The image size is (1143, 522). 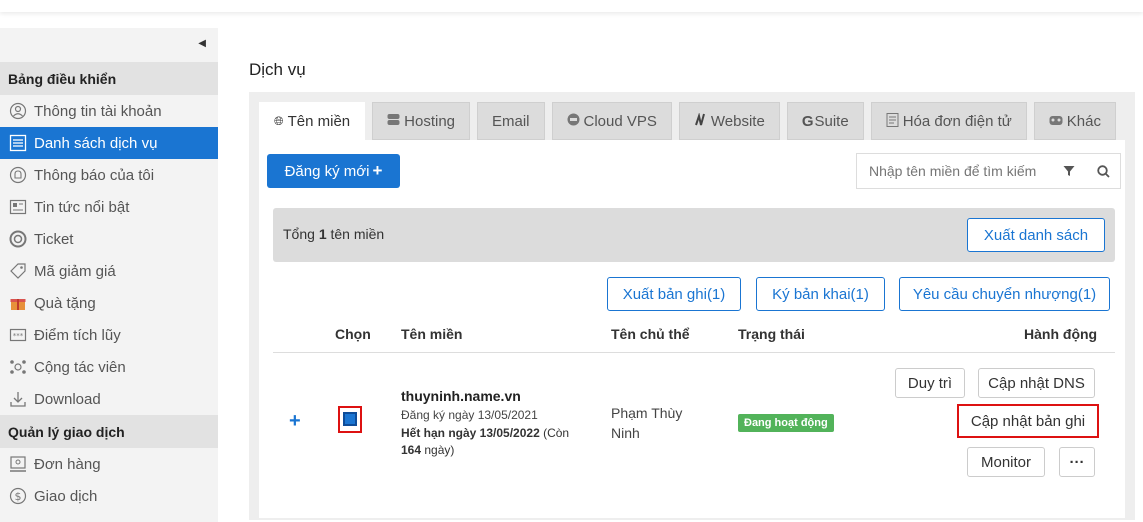 What do you see at coordinates (334, 234) in the screenshot?
I see `total-count-text: Tổng 1 tên miền` at bounding box center [334, 234].